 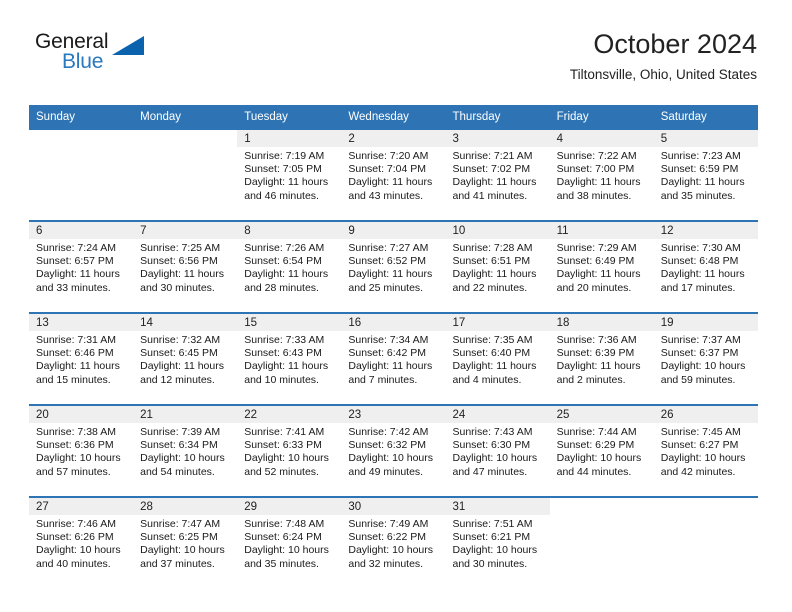 What do you see at coordinates (393, 230) in the screenshot?
I see `day-number: 9` at bounding box center [393, 230].